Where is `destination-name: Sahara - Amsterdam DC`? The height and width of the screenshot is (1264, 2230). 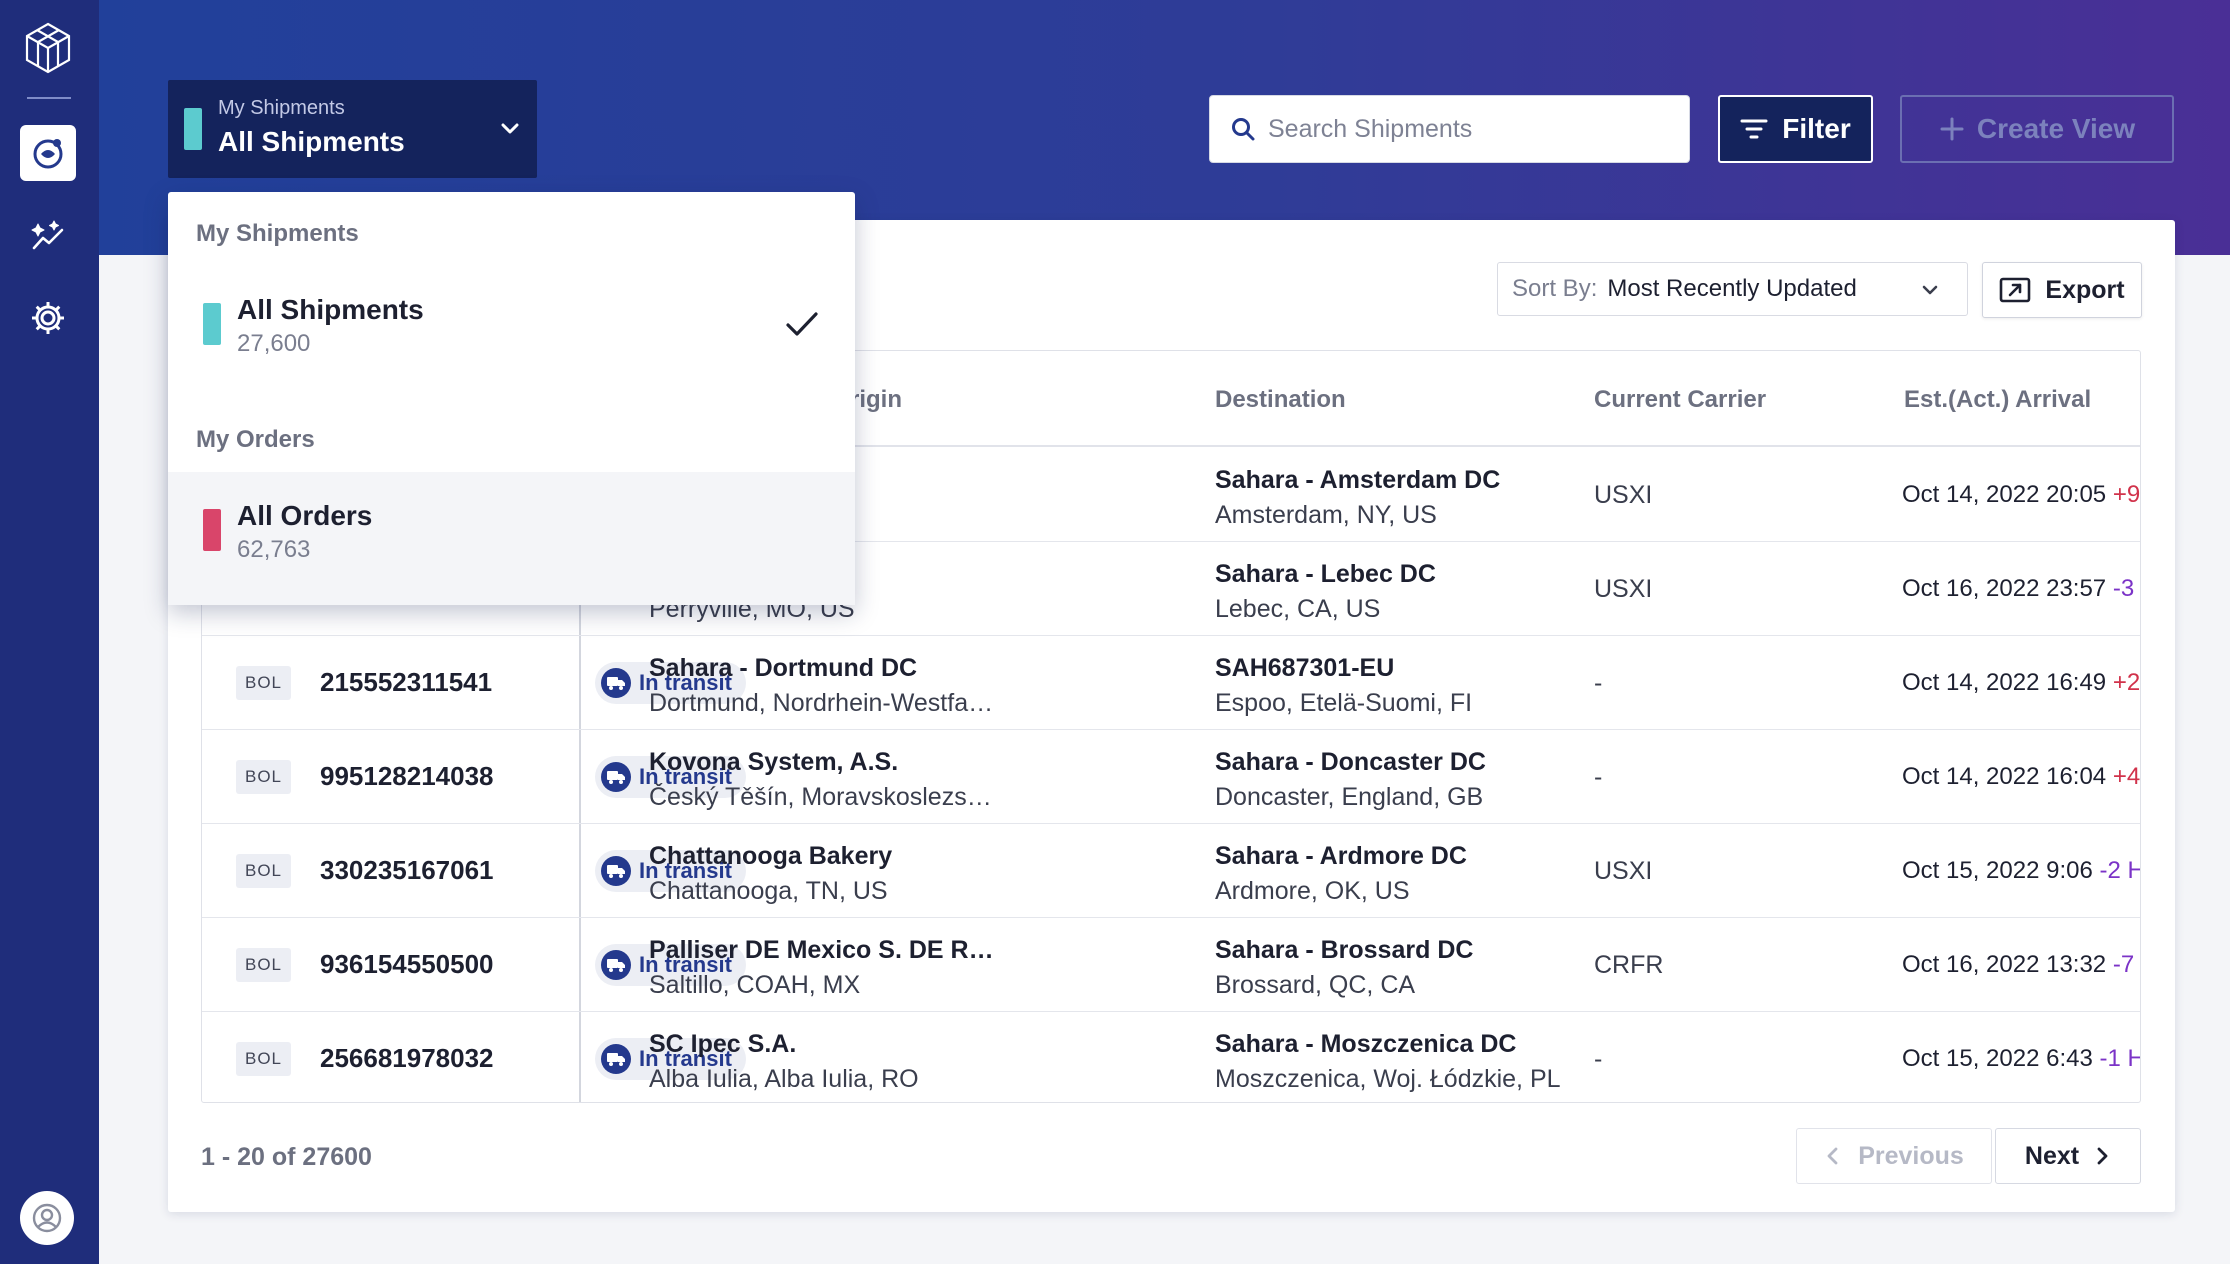
destination-name: Sahara - Amsterdam DC is located at coordinates (1358, 480).